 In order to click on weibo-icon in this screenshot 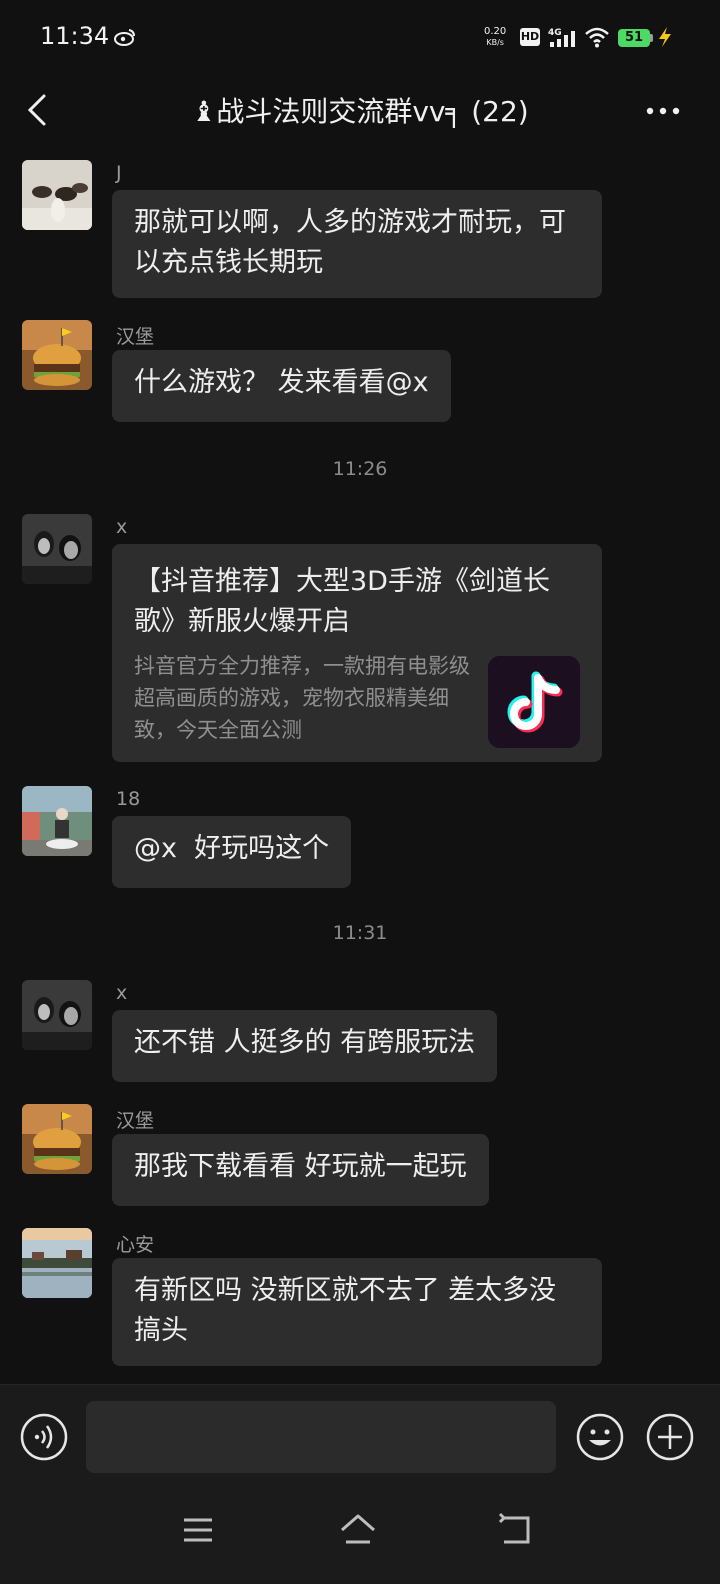, I will do `click(124, 37)`.